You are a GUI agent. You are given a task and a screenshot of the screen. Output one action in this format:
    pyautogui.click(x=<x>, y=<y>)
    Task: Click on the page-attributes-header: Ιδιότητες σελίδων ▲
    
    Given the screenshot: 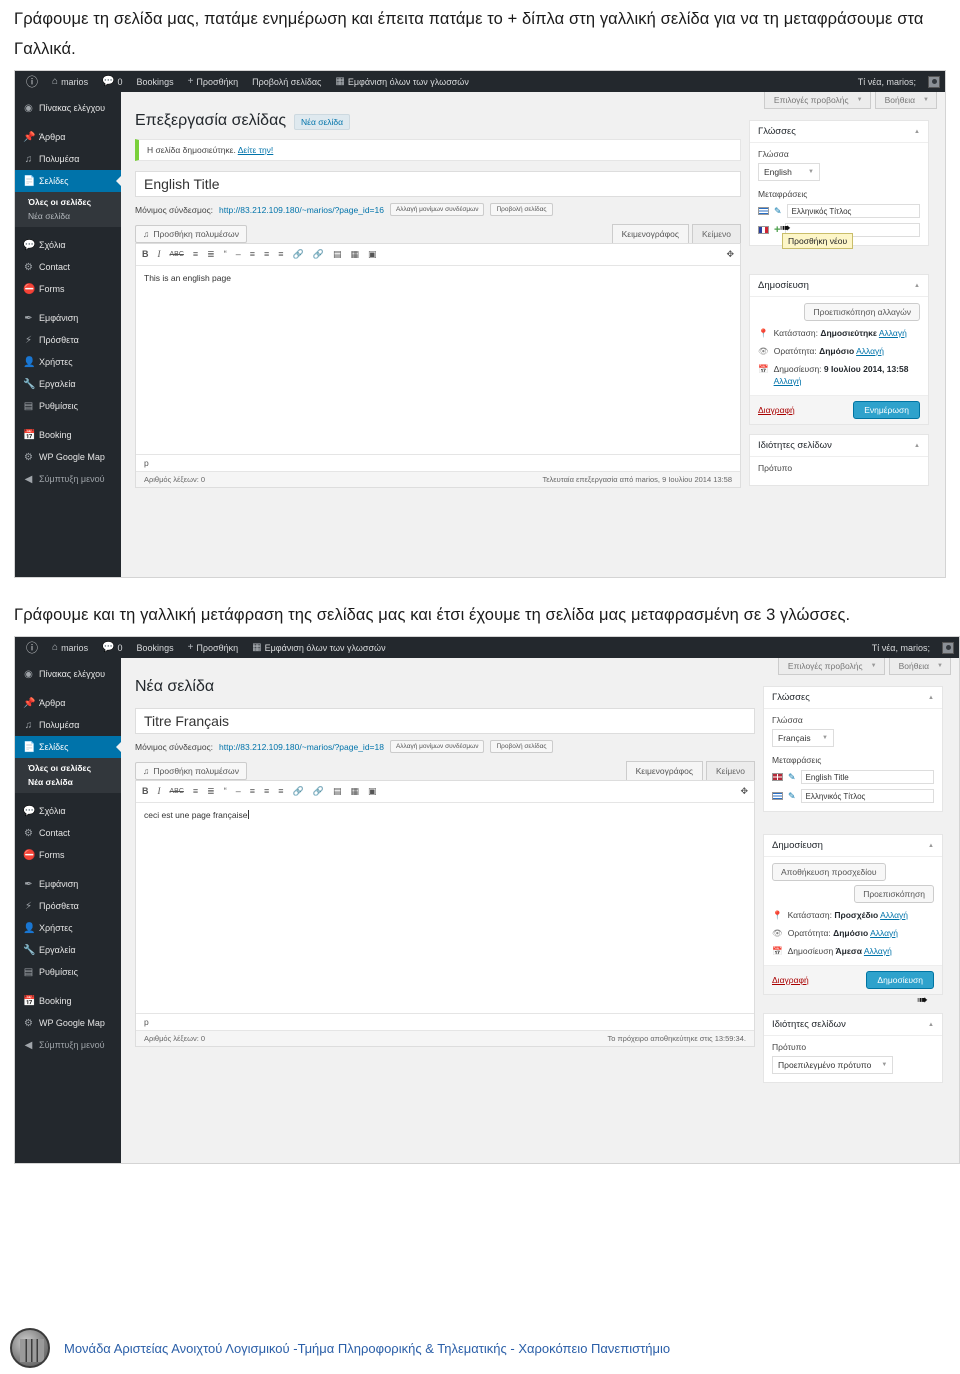 What is the action you would take?
    pyautogui.click(x=853, y=1025)
    